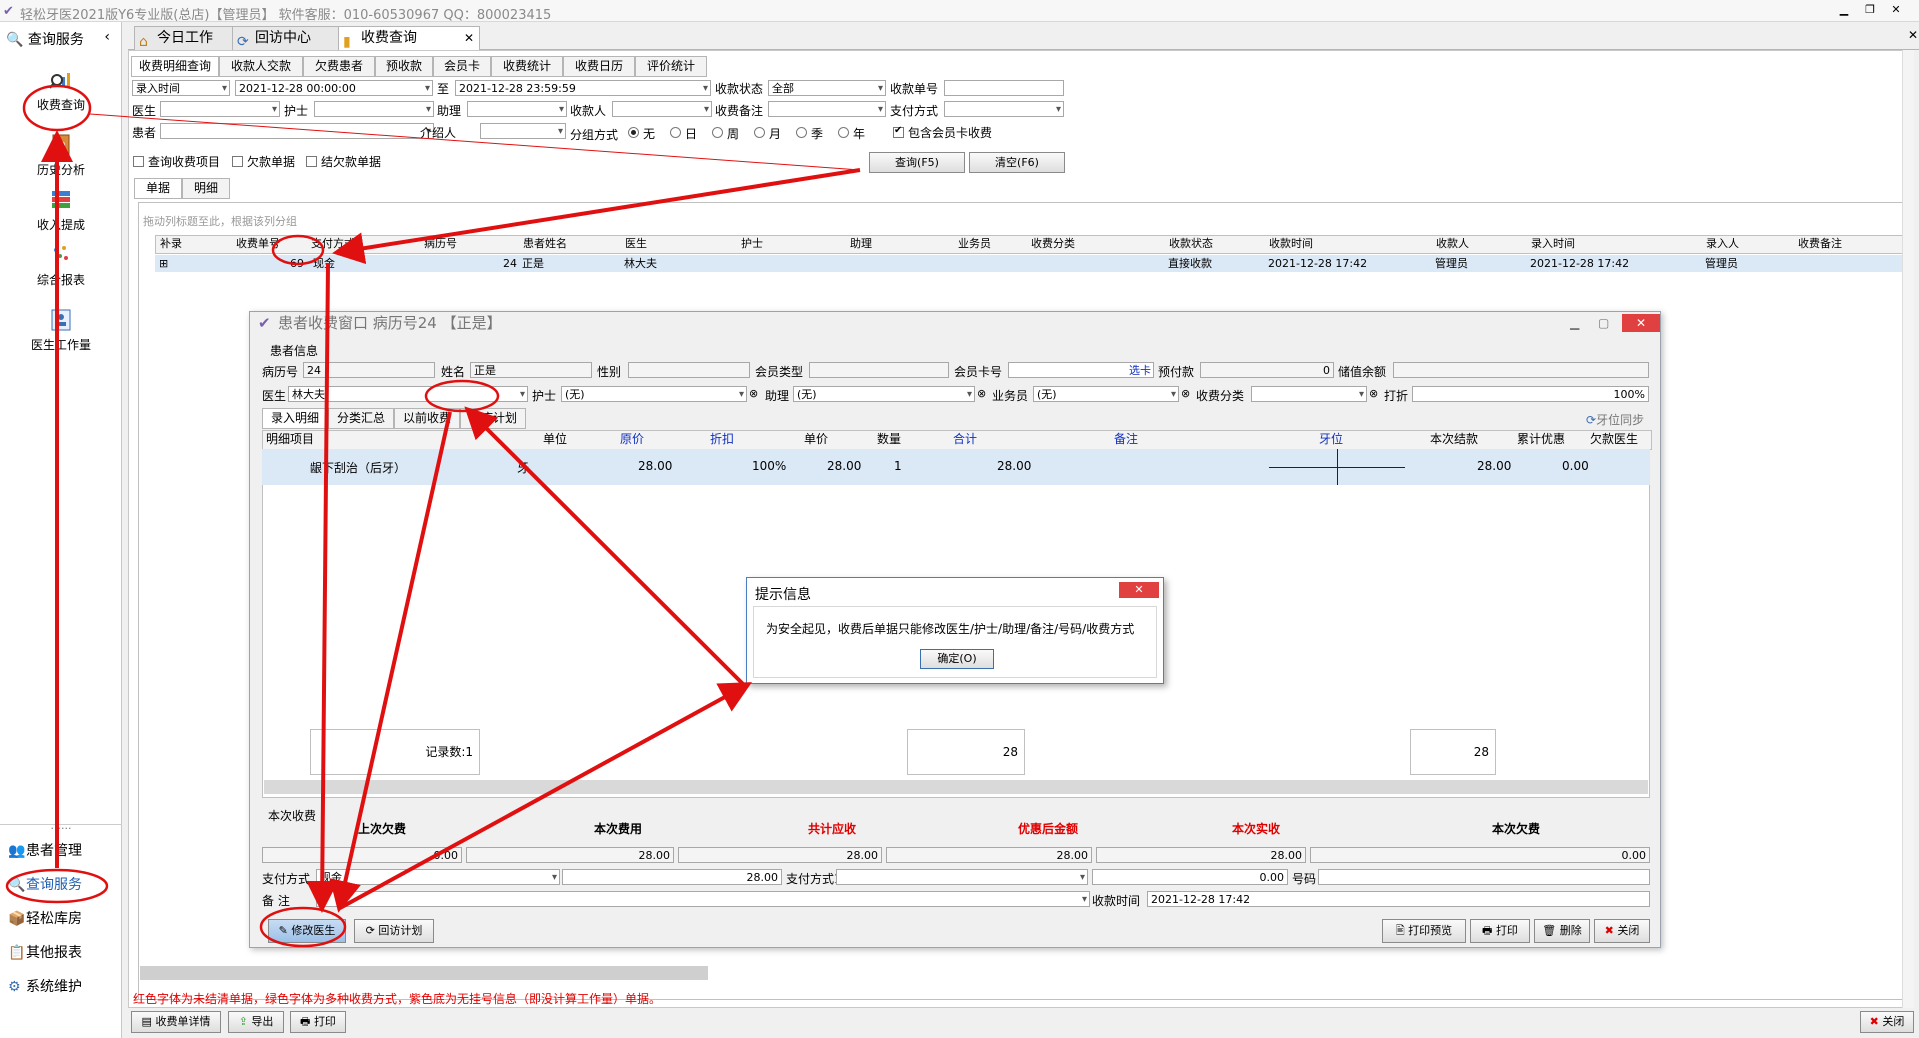 The width and height of the screenshot is (1919, 1038). Describe the element at coordinates (427, 418) in the screenshot. I see `tab-previous-fees: 以前收费` at that location.